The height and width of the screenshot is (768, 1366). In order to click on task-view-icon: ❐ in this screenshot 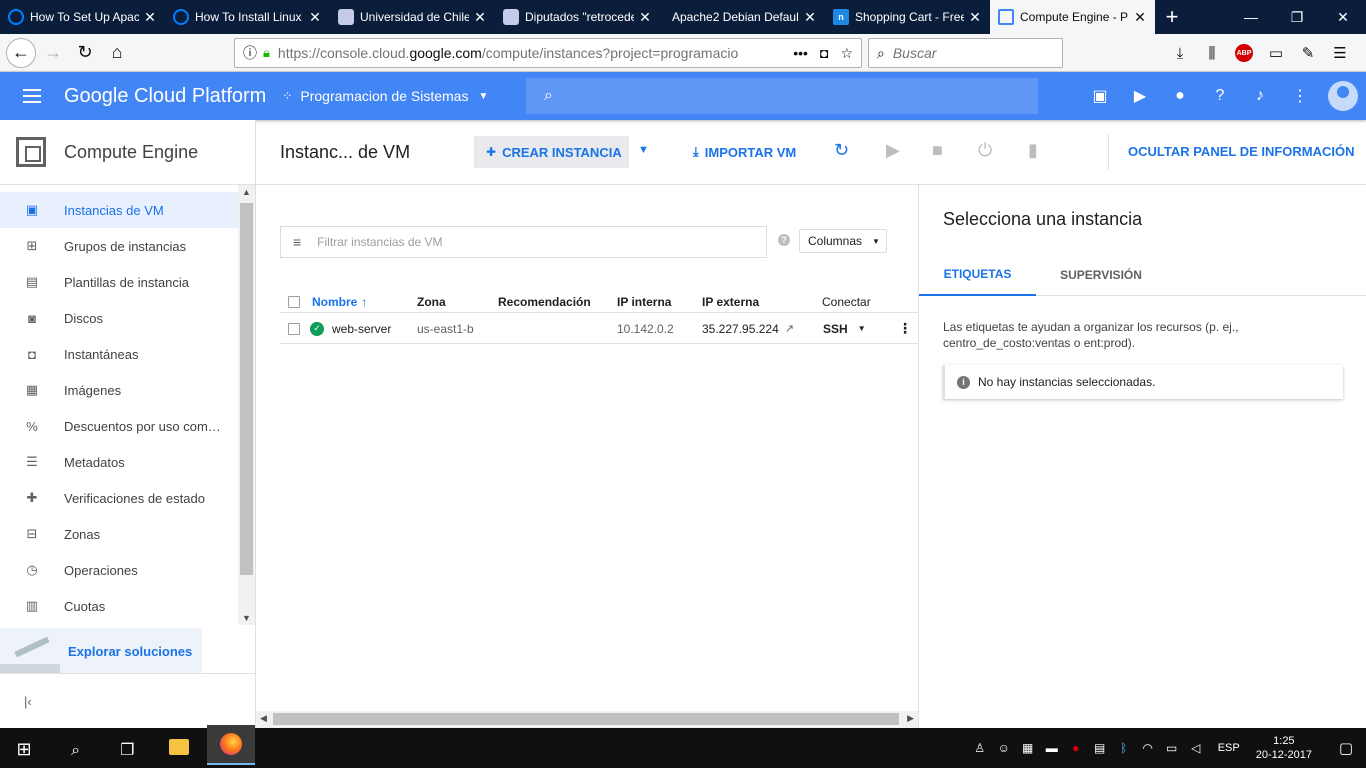, I will do `click(127, 749)`.